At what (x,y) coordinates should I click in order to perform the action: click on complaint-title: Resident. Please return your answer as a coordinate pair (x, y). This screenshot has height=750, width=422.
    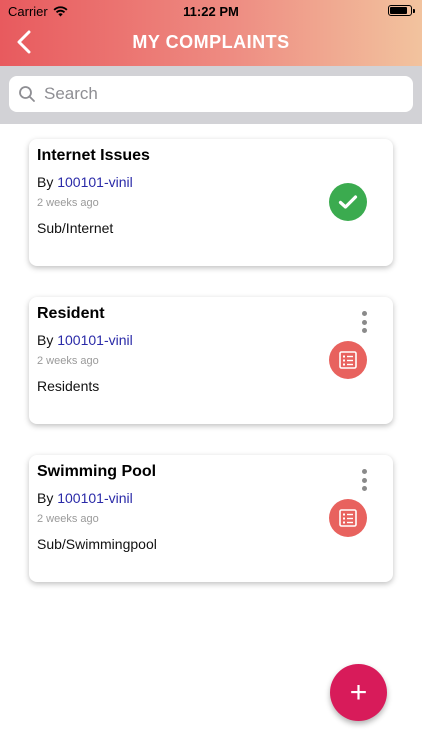
    Looking at the image, I should click on (71, 313).